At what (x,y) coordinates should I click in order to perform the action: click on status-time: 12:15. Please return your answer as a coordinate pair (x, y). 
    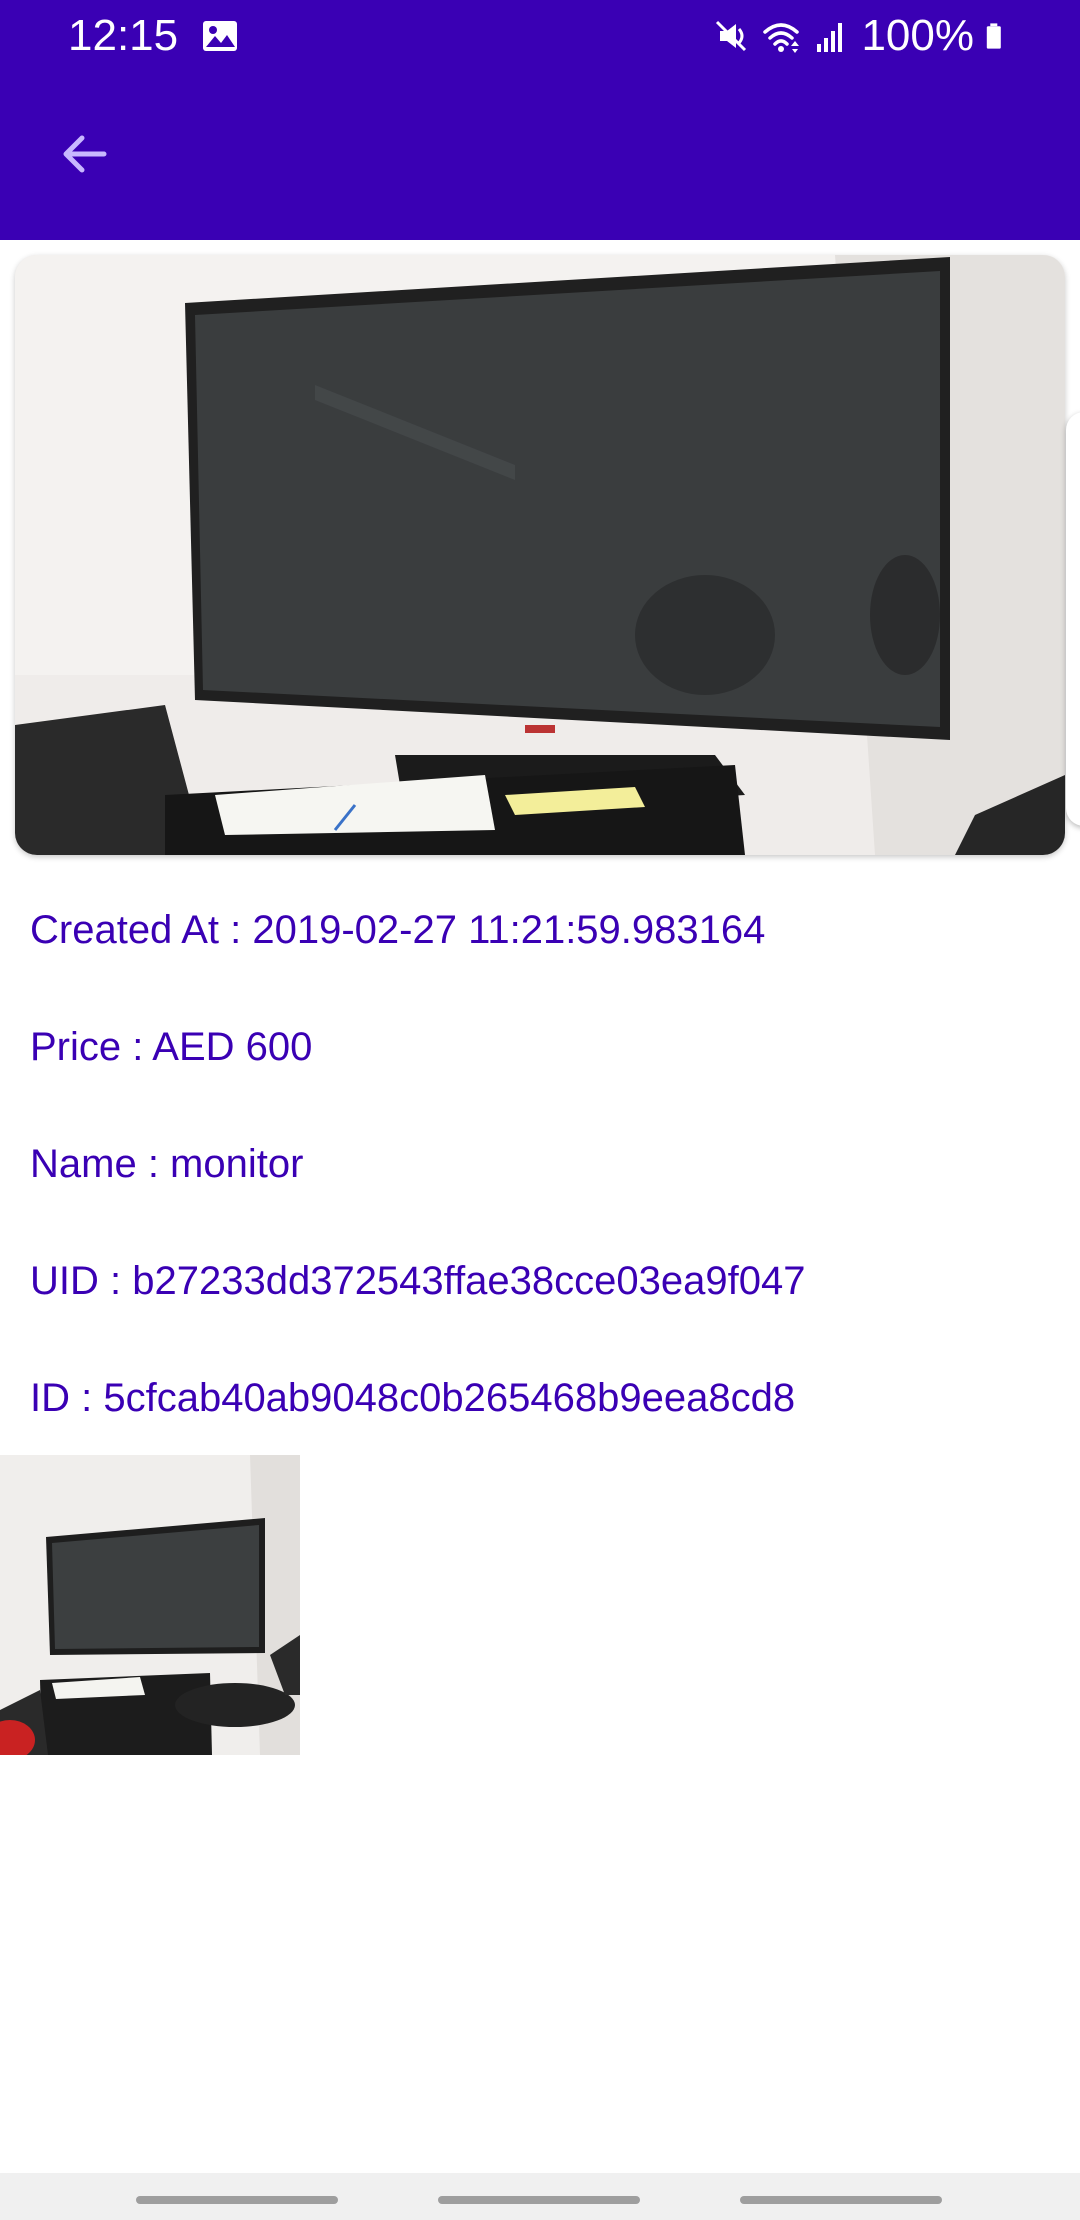
    Looking at the image, I should click on (123, 35).